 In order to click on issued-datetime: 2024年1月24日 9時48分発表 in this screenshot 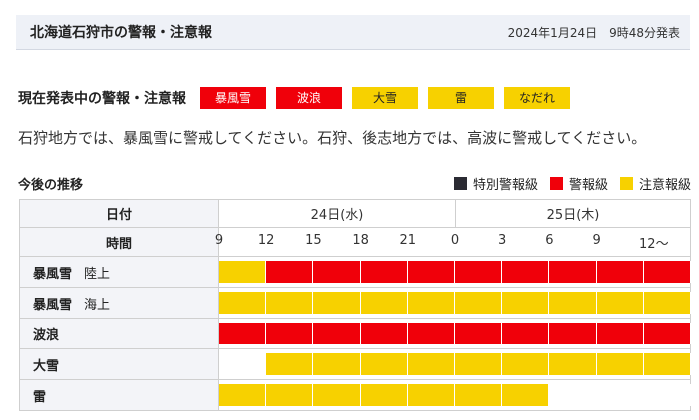, I will do `click(593, 32)`.